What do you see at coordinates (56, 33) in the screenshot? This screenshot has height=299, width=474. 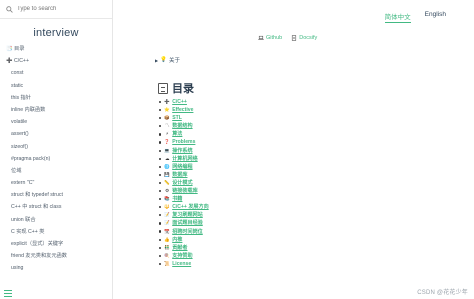 I see `site-title: interview` at bounding box center [56, 33].